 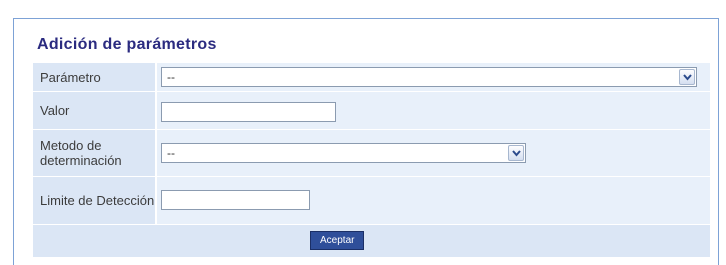 I want to click on parametro-select-value: --, so click(x=171, y=77).